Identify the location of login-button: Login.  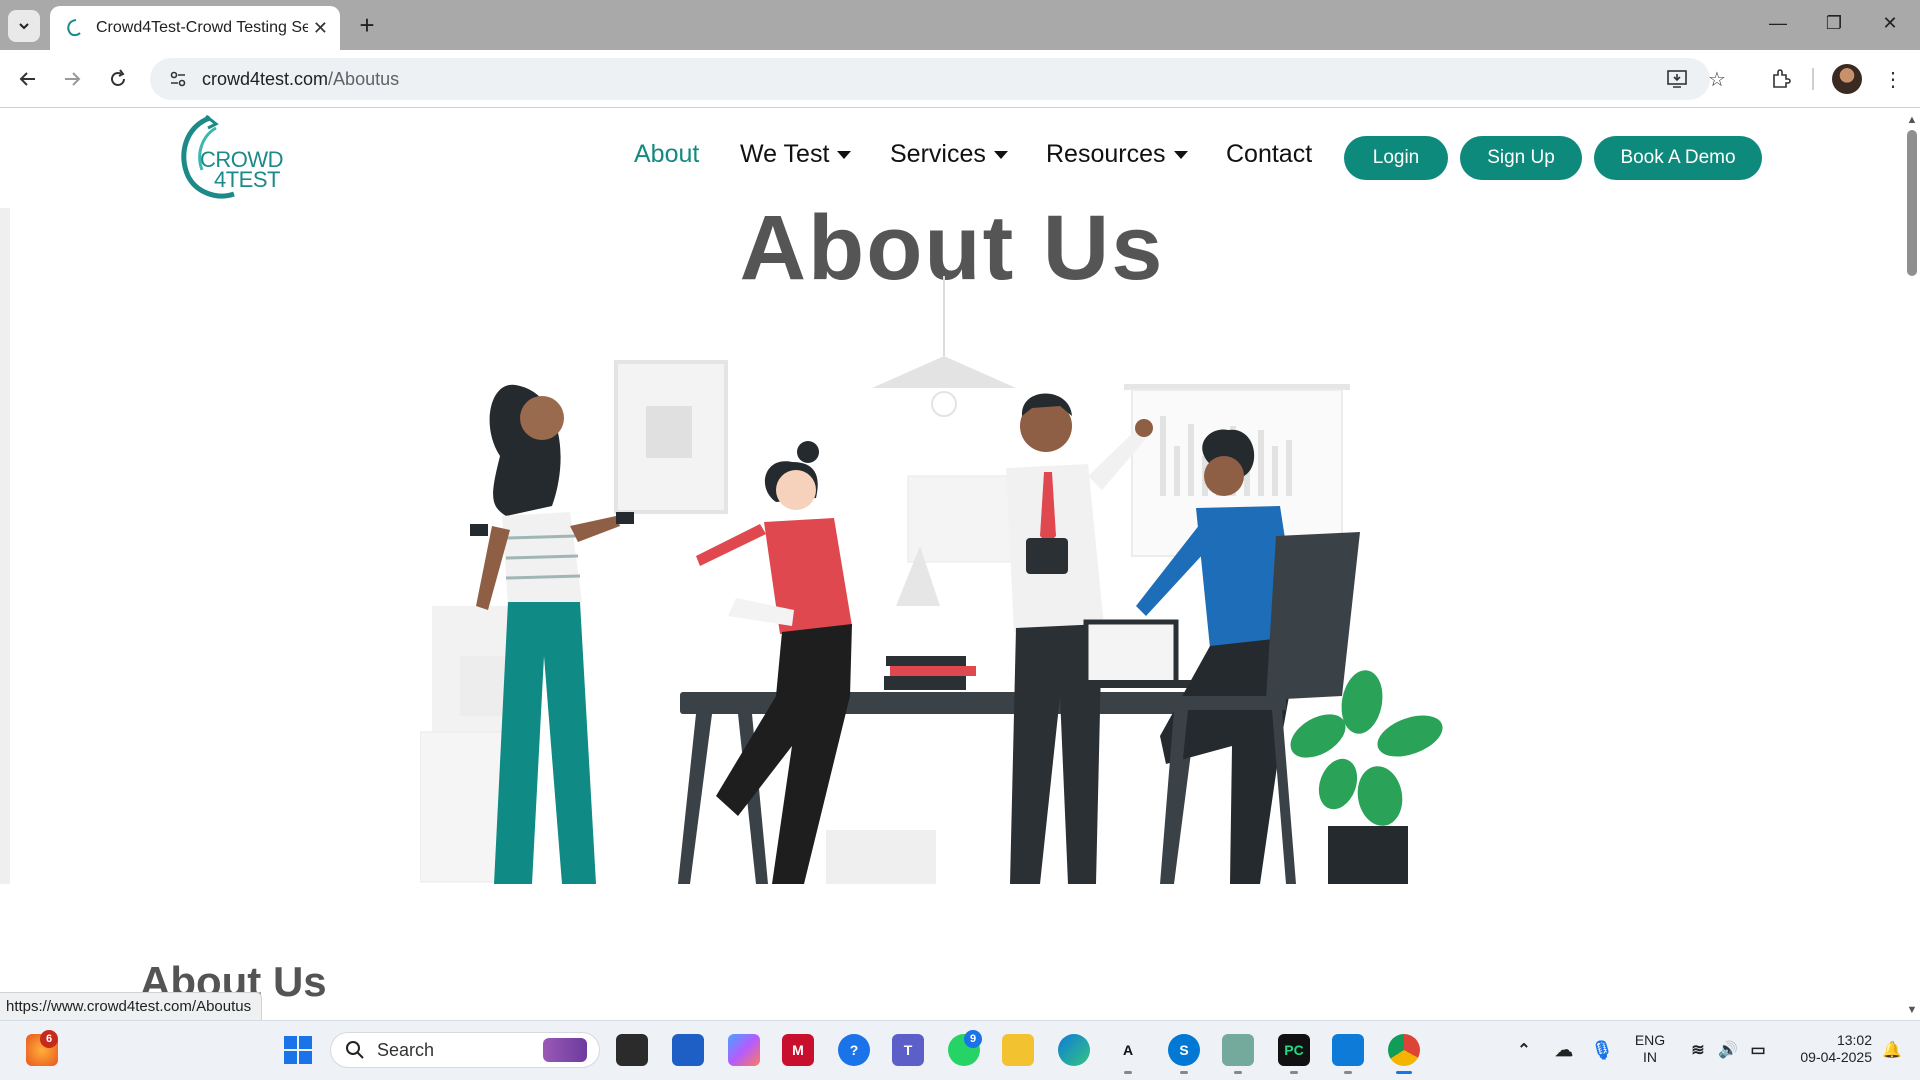
(1396, 158).